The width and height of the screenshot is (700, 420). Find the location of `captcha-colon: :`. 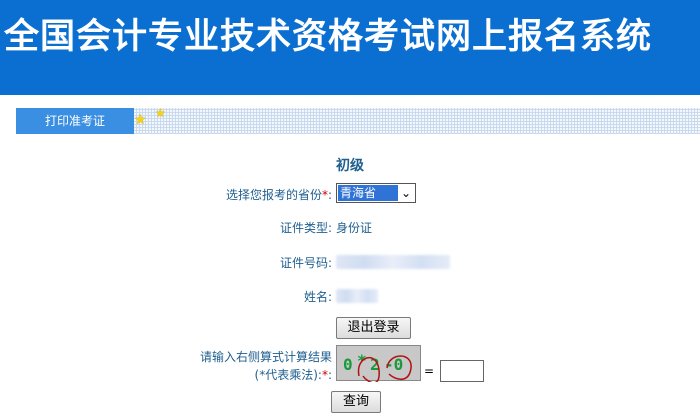

captcha-colon: : is located at coordinates (329, 375).